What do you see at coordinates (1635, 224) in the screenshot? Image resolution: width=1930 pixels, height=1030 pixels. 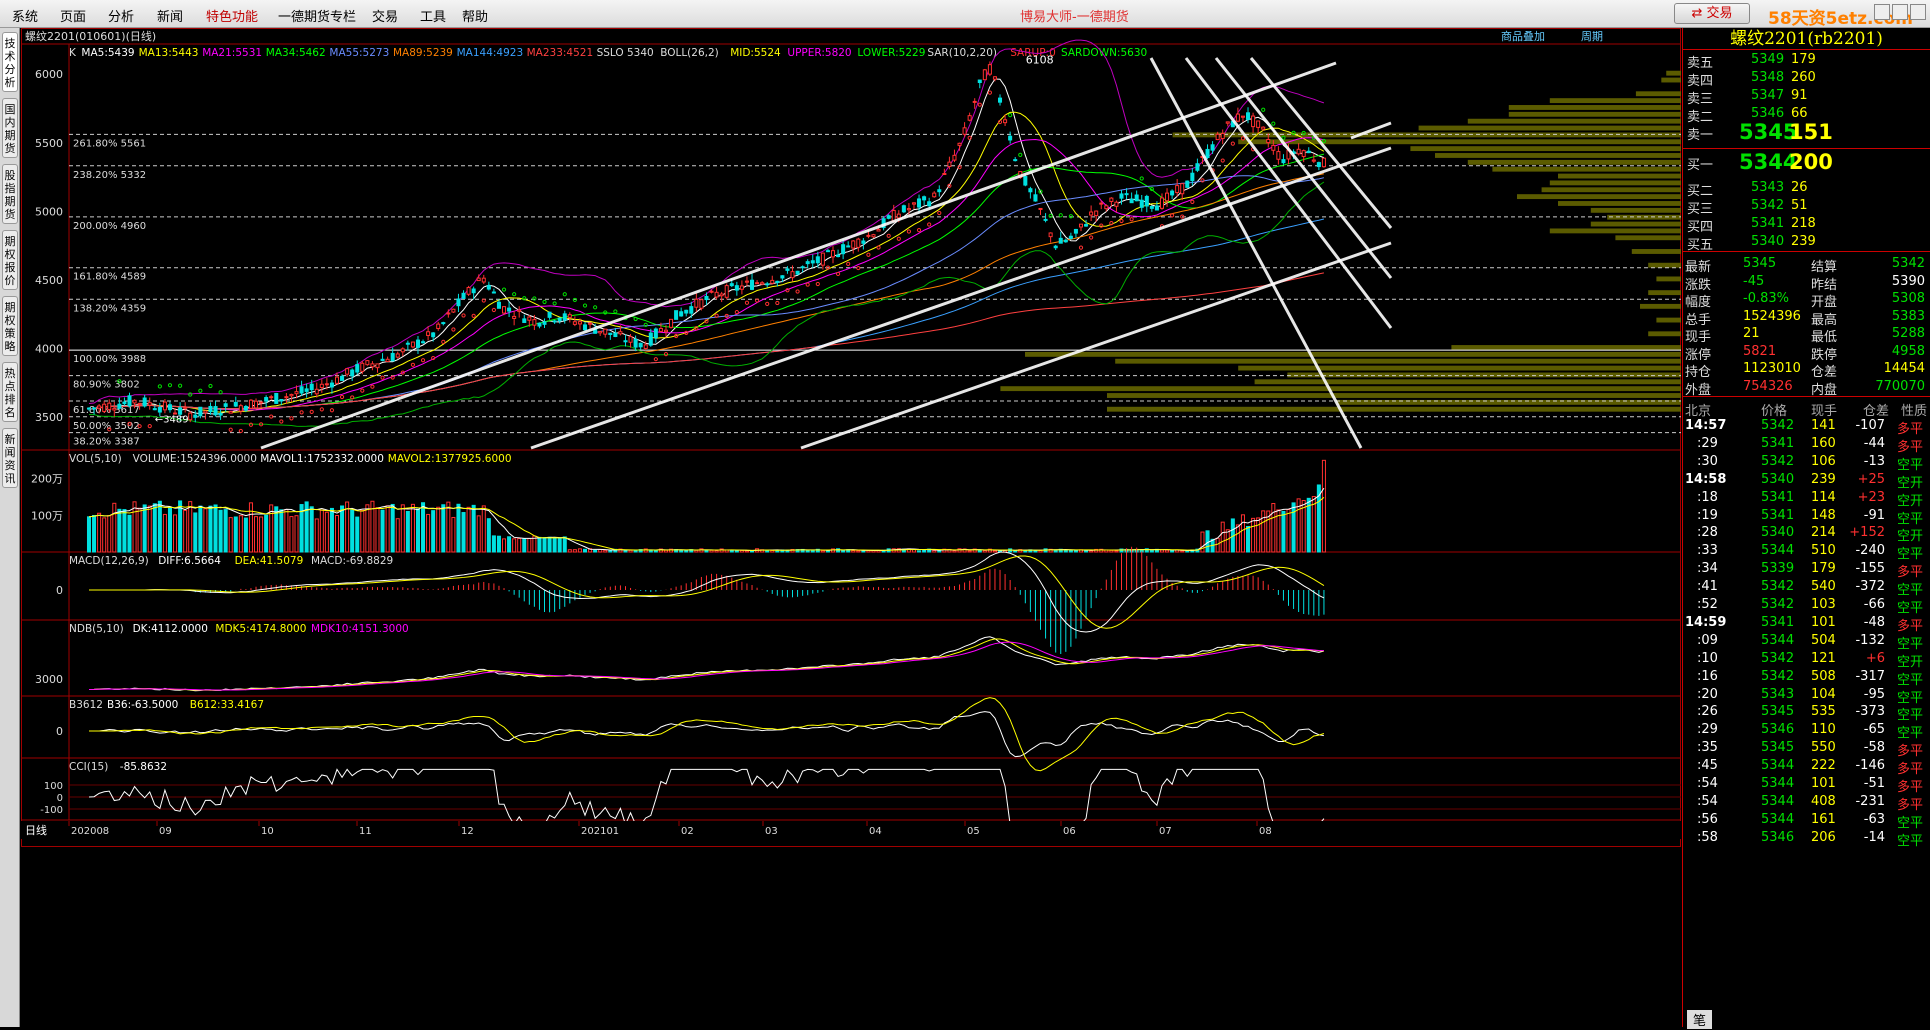 I see `volume-profile-bar` at bounding box center [1635, 224].